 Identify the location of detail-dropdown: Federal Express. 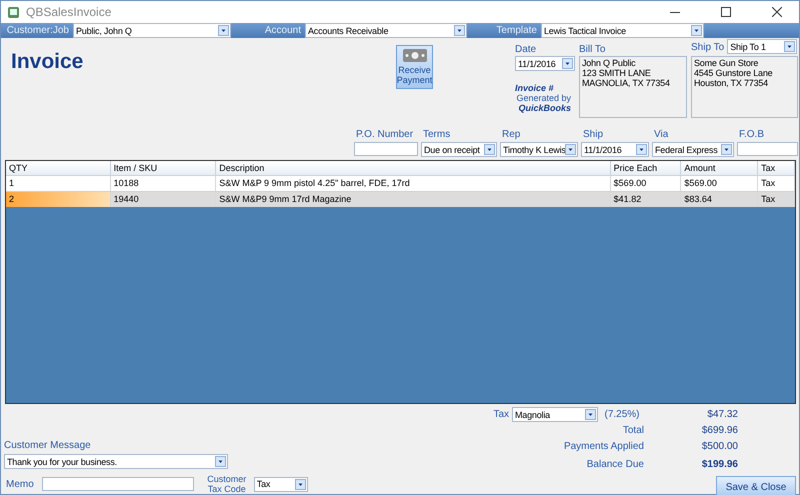
(693, 149).